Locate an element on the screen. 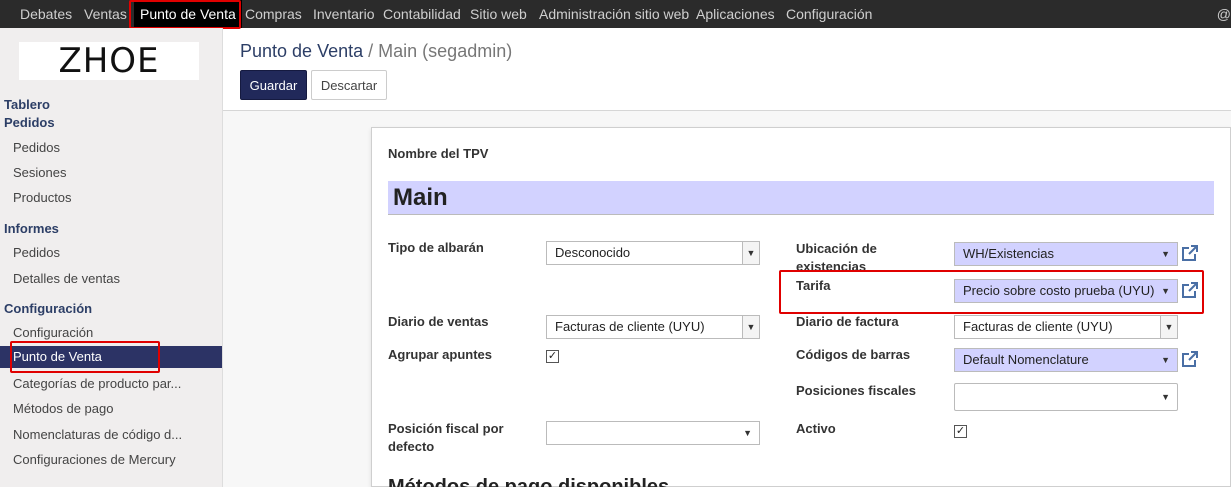 Image resolution: width=1231 pixels, height=487 pixels. ubicacion-value: WH/Existencias is located at coordinates (1009, 253).